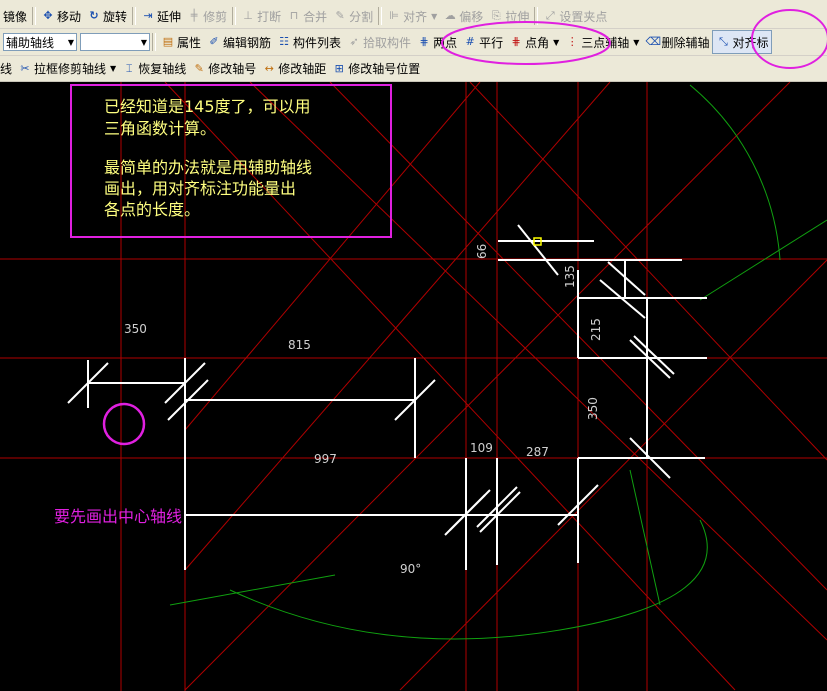  Describe the element at coordinates (593, 408) in the screenshot. I see `dim-350-right: 350` at that location.